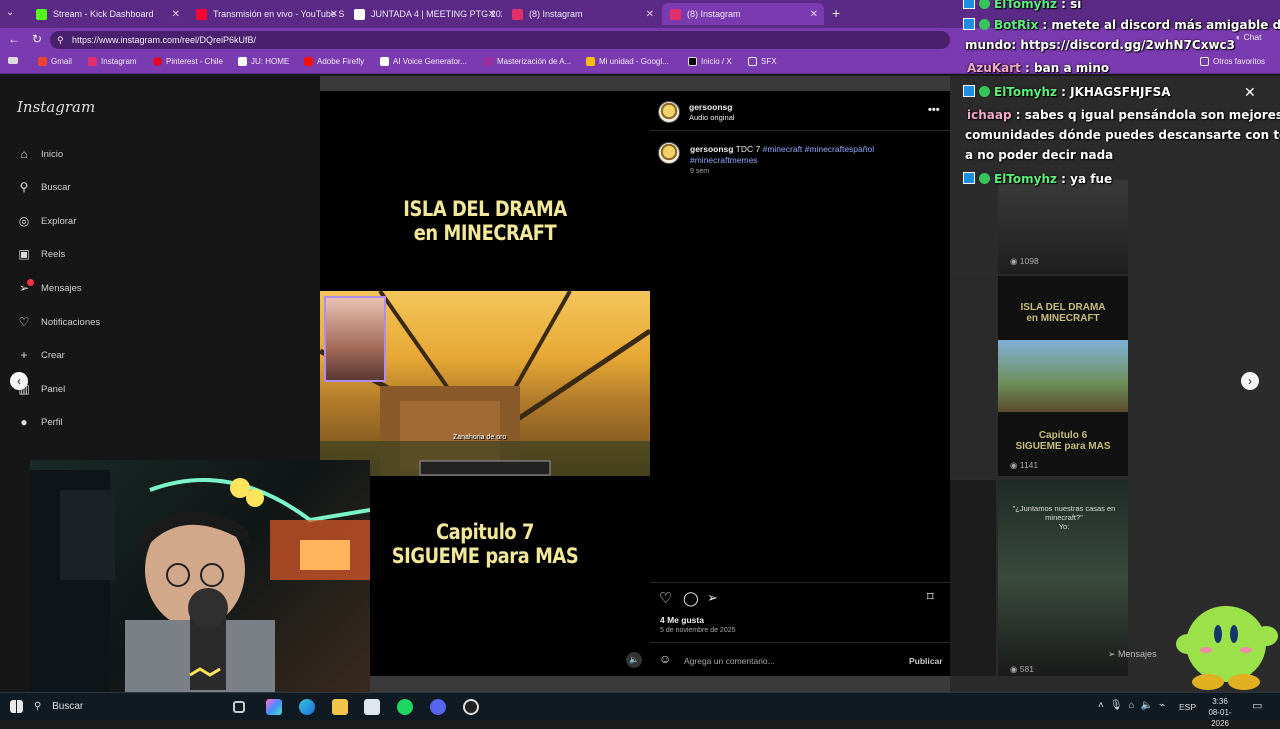 The width and height of the screenshot is (1280, 729). What do you see at coordinates (724, 160) in the screenshot?
I see `caption-hashtags-2: #minecraftmemes` at bounding box center [724, 160].